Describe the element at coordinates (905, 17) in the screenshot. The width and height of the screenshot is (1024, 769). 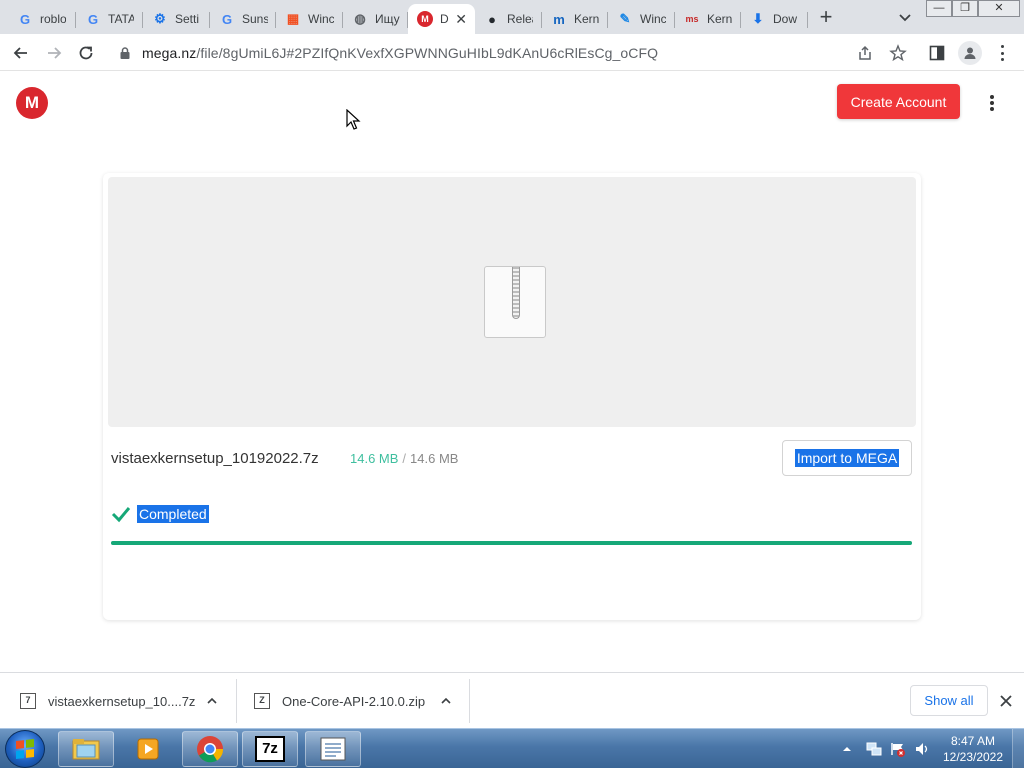
I see `tab-search-chevron-icon` at that location.